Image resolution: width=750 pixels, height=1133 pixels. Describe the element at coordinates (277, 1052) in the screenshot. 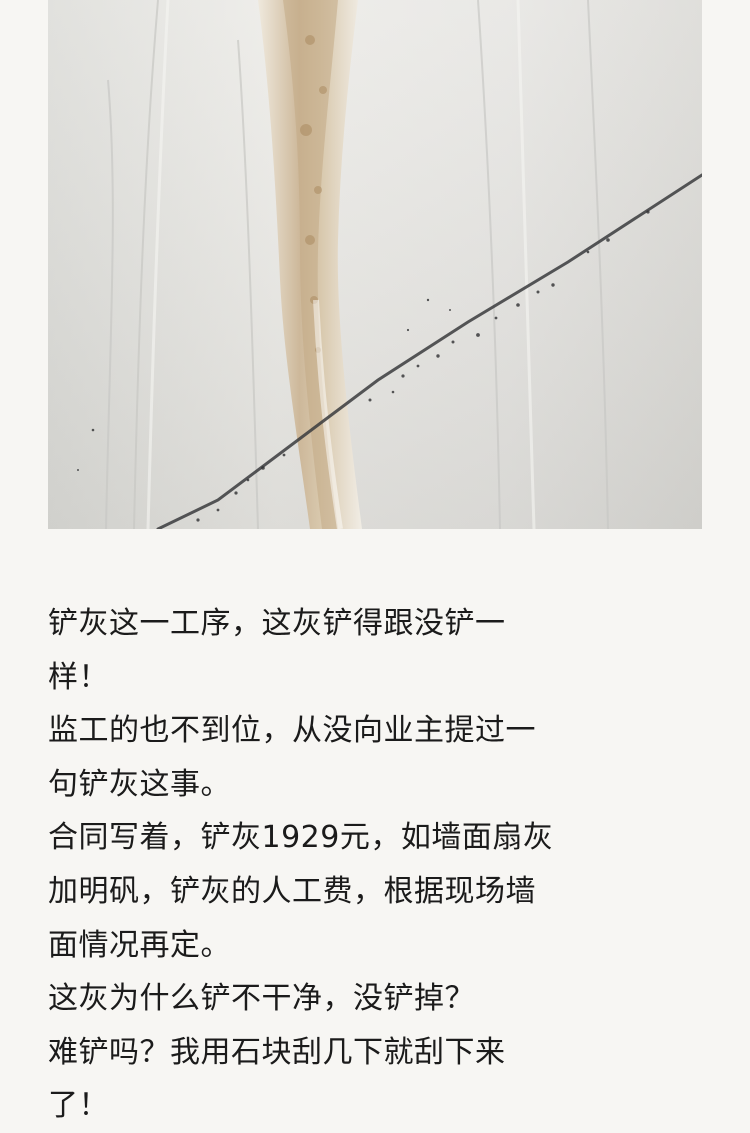

I see `text-line: 难铲吗？我用石块刮几下就刮下来` at that location.